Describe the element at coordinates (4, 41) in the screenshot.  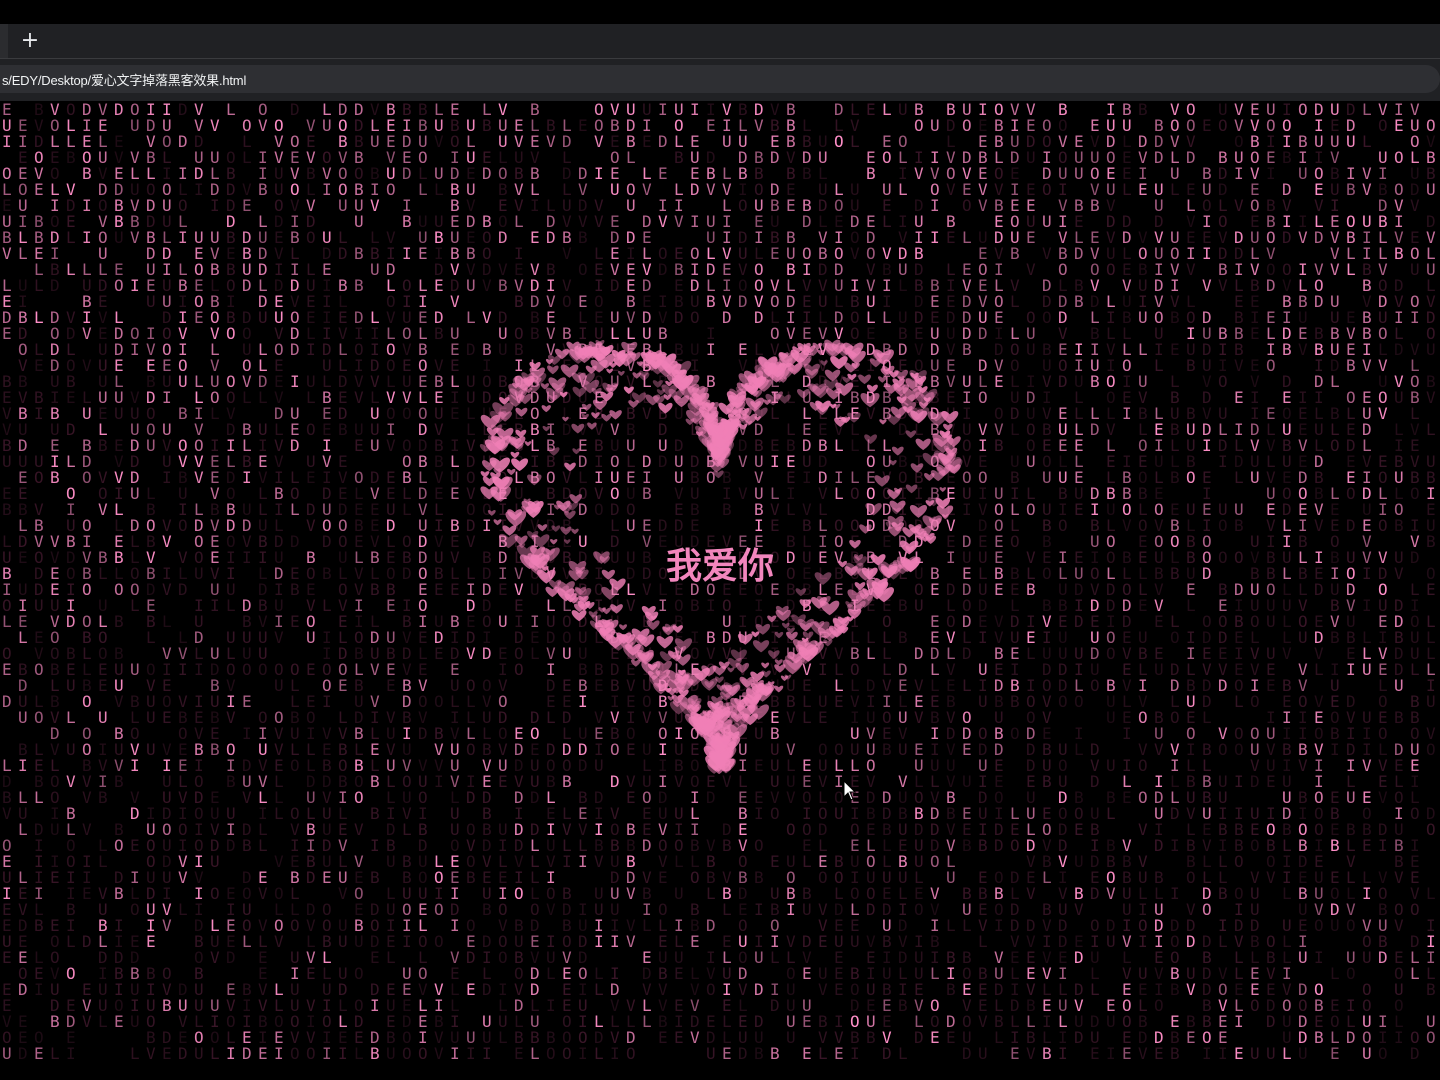
I see `active-tab-edge` at that location.